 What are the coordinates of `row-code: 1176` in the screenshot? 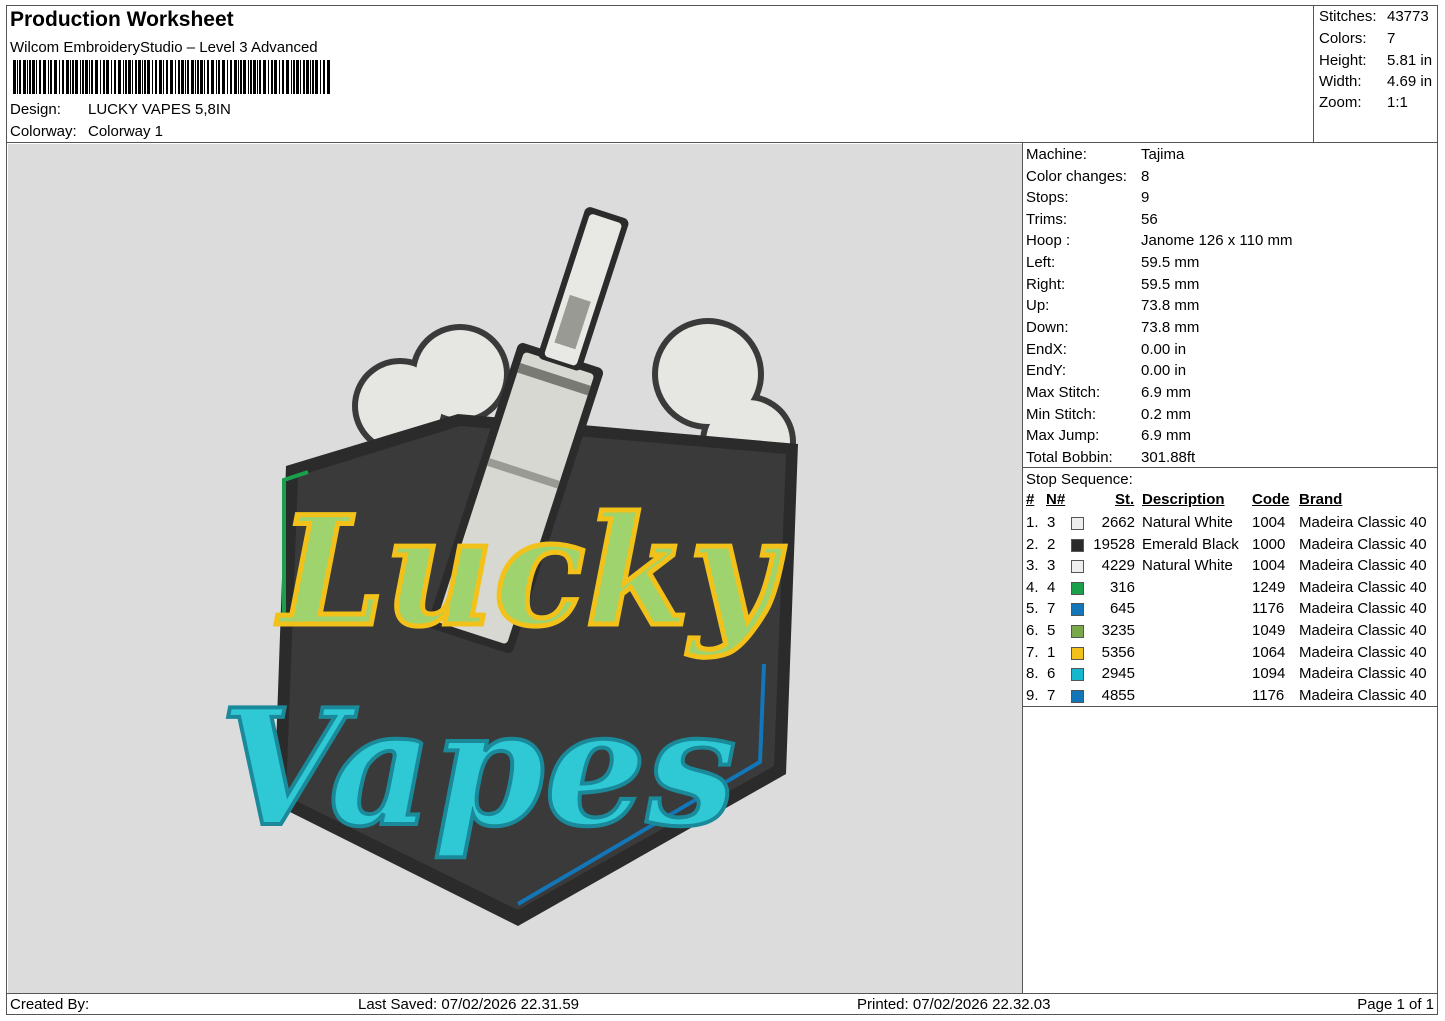 It's located at (1268, 608).